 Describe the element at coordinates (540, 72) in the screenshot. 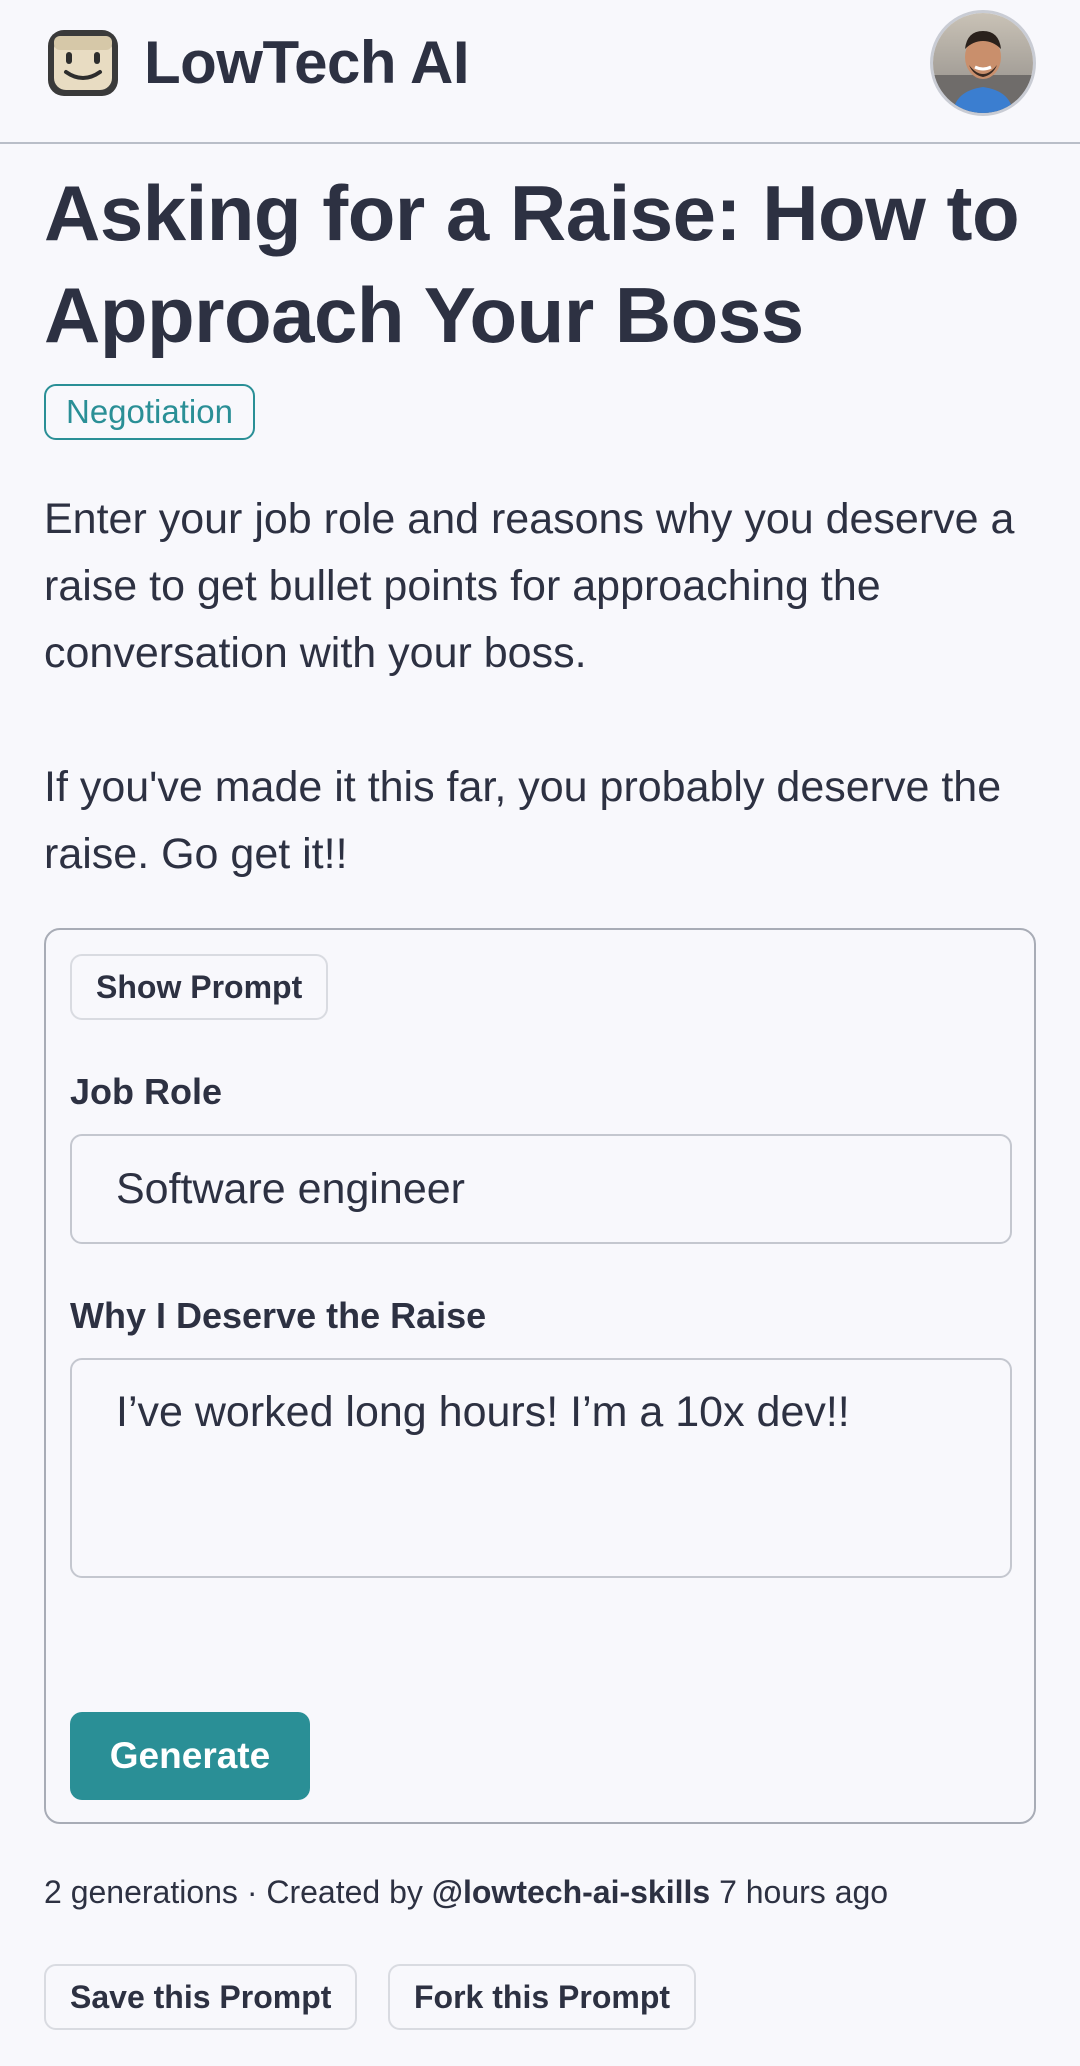

I see `app-header: LowTech AI` at that location.